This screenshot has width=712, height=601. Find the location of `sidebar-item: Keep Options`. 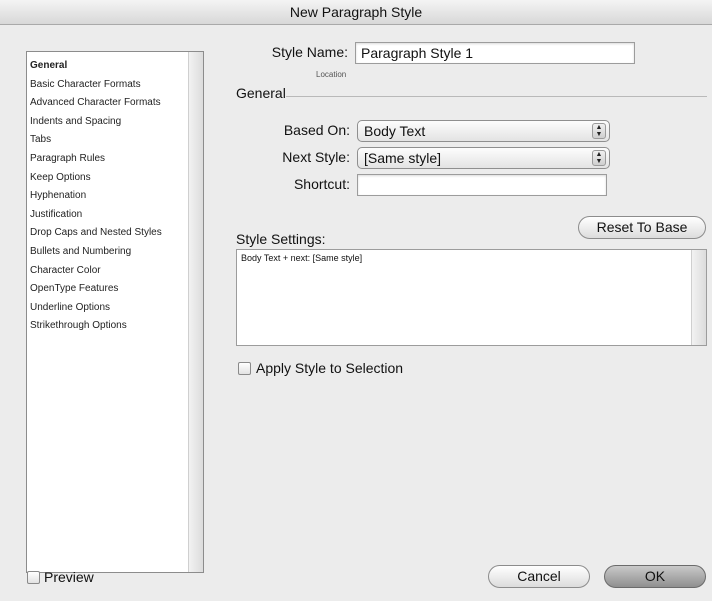

sidebar-item: Keep Options is located at coordinates (116, 178).